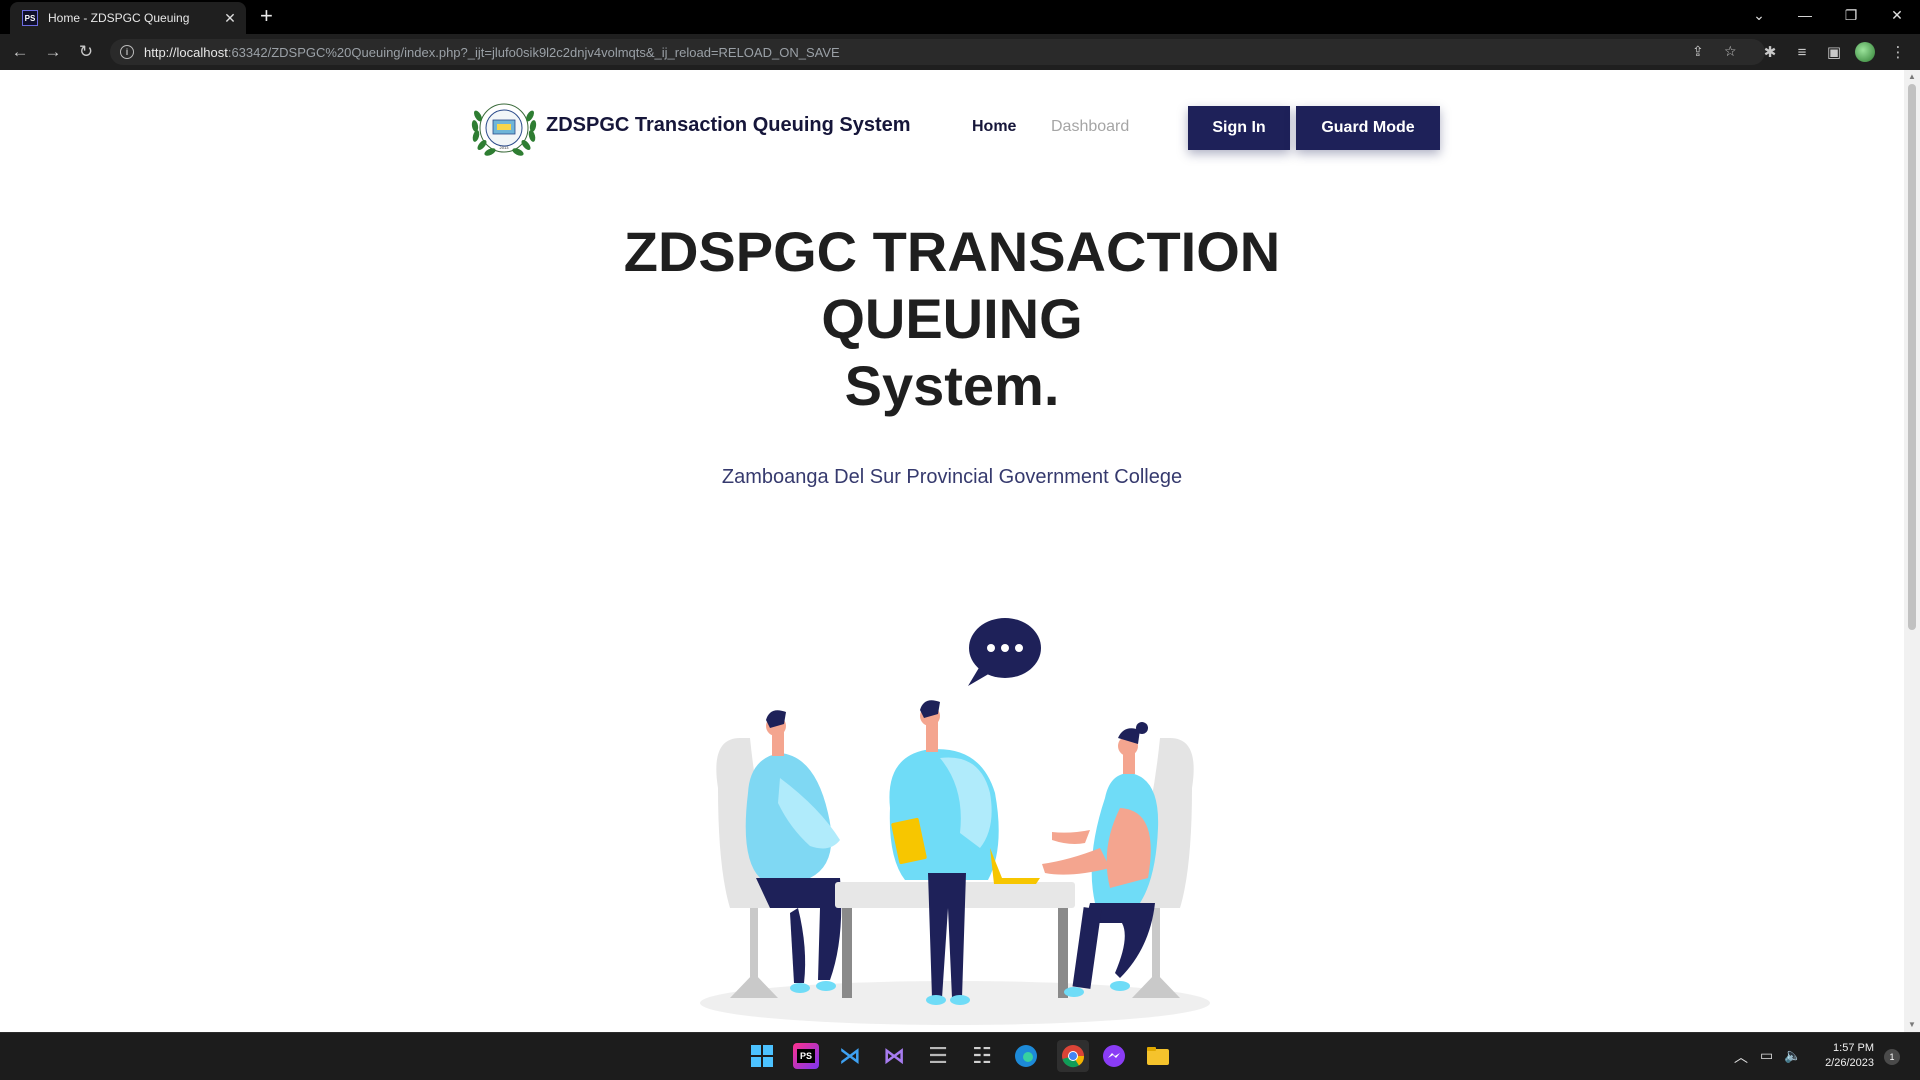 The image size is (1920, 1080). Describe the element at coordinates (994, 127) in the screenshot. I see `nav-link-home: Home` at that location.